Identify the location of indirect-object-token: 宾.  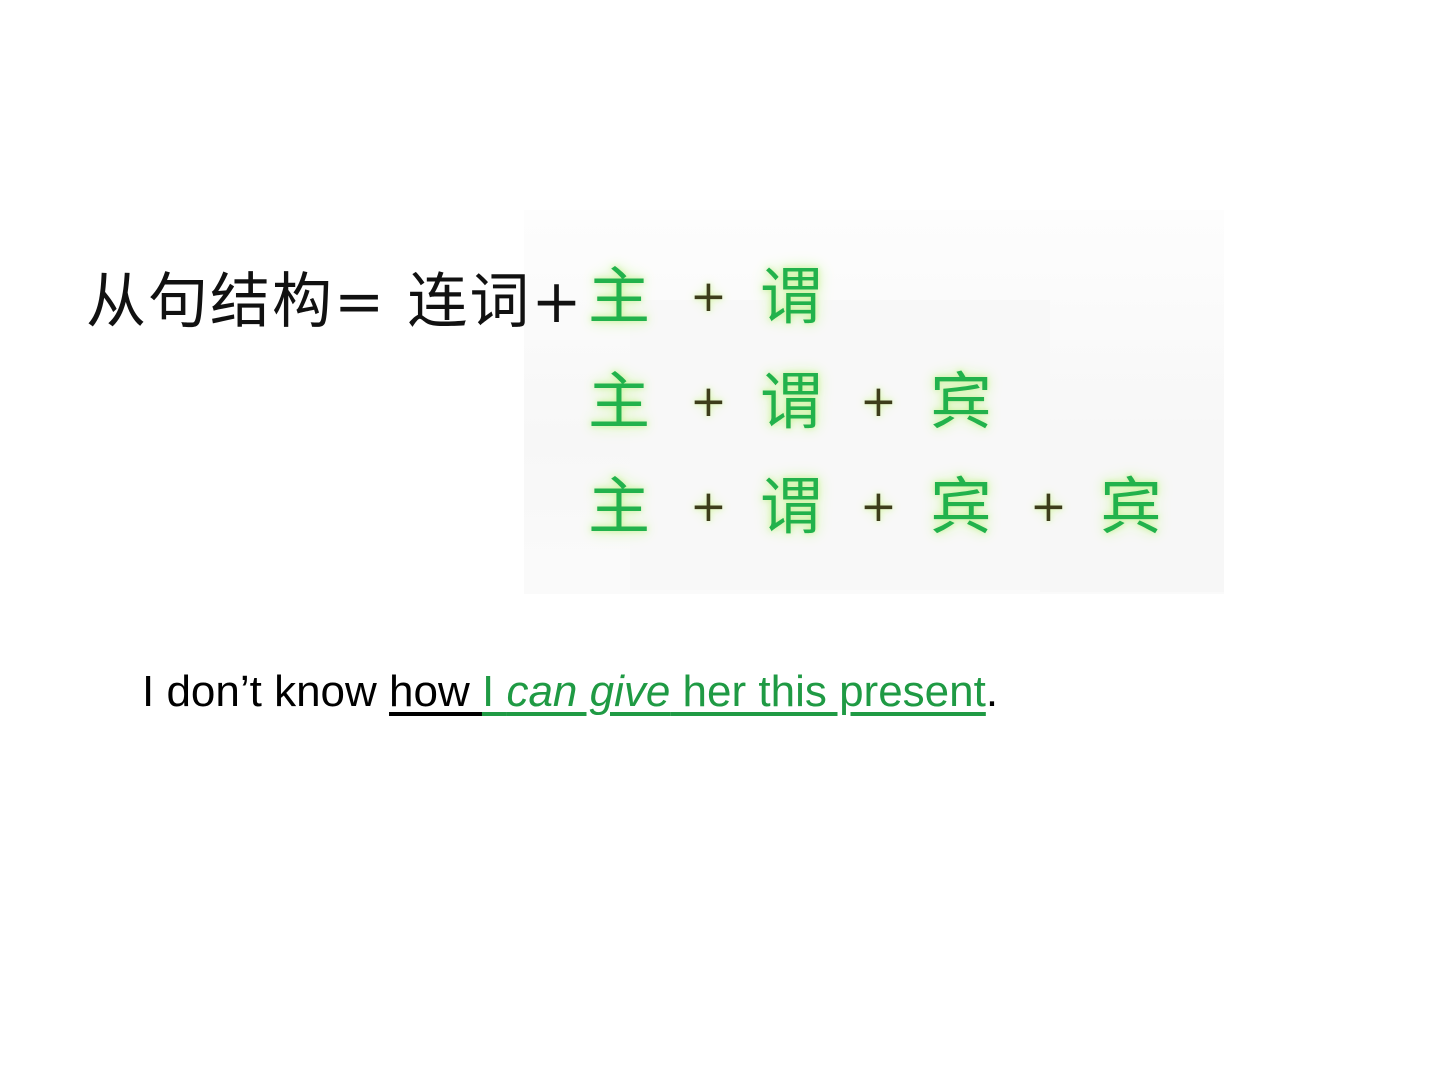
(1131, 506).